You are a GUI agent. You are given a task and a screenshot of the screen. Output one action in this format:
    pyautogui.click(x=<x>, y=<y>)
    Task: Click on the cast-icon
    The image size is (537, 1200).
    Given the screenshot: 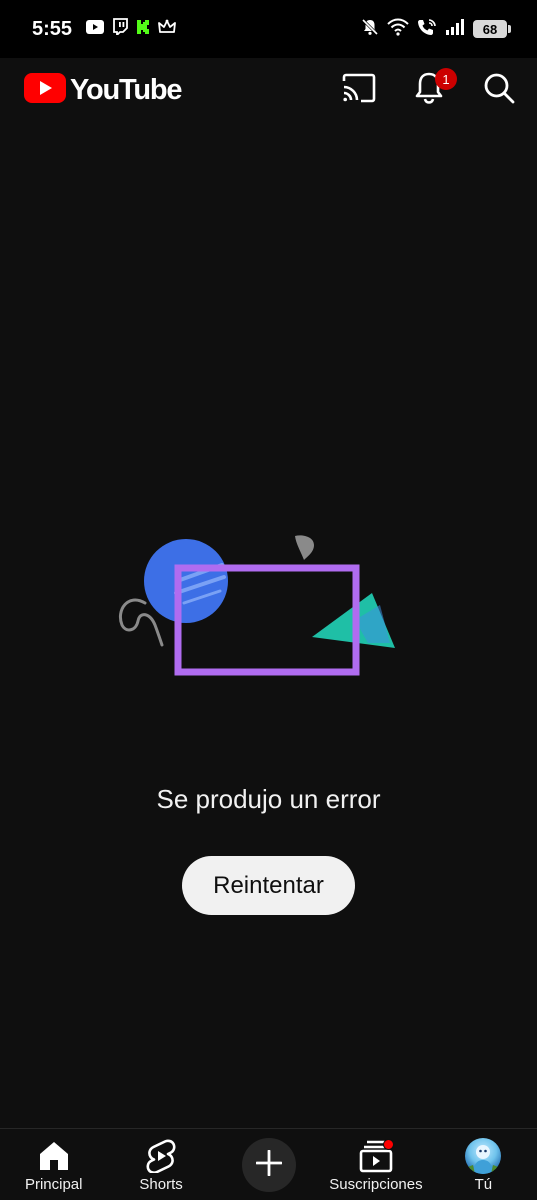 What is the action you would take?
    pyautogui.click(x=359, y=90)
    